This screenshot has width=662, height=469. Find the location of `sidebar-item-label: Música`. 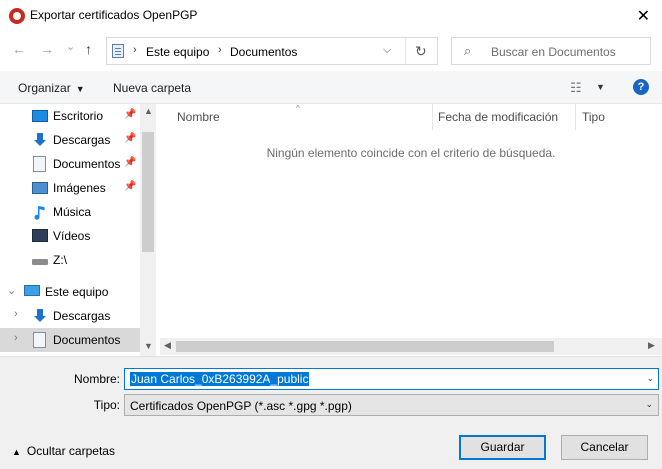

sidebar-item-label: Música is located at coordinates (72, 212).